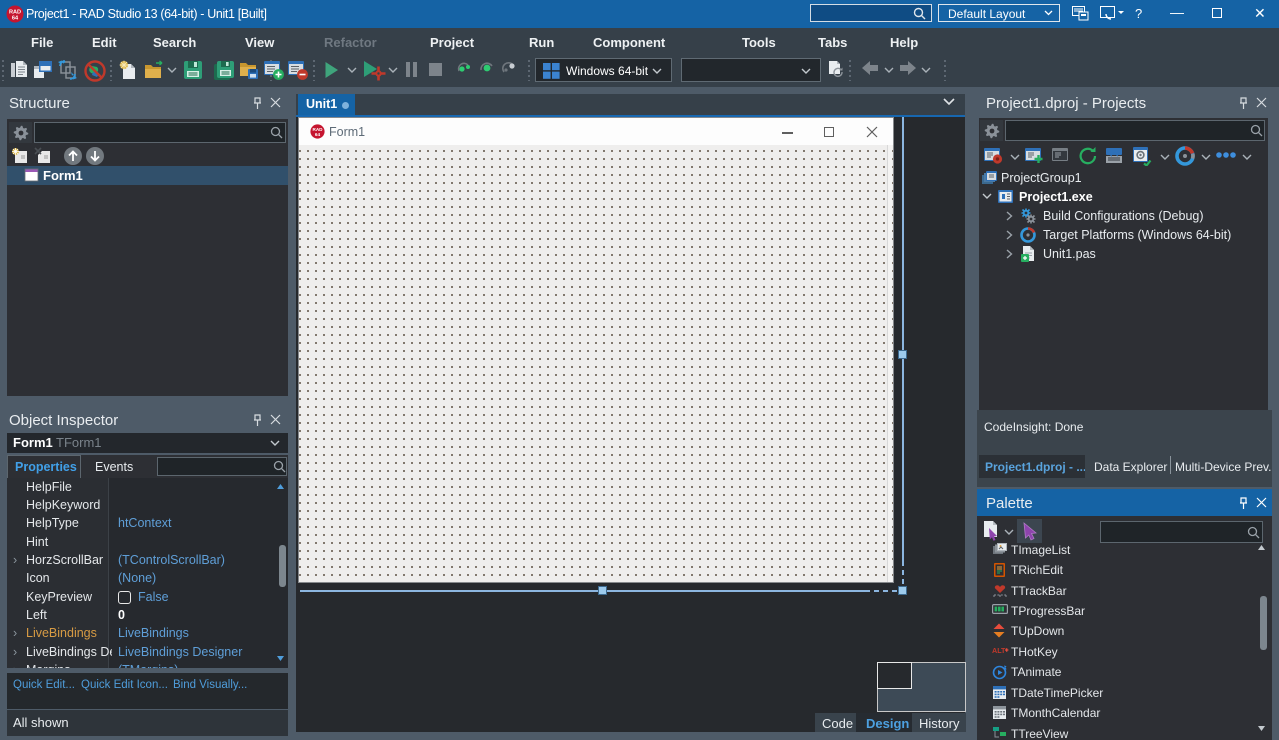 The width and height of the screenshot is (1279, 740). I want to click on svg-text: ALT, so click(999, 650).